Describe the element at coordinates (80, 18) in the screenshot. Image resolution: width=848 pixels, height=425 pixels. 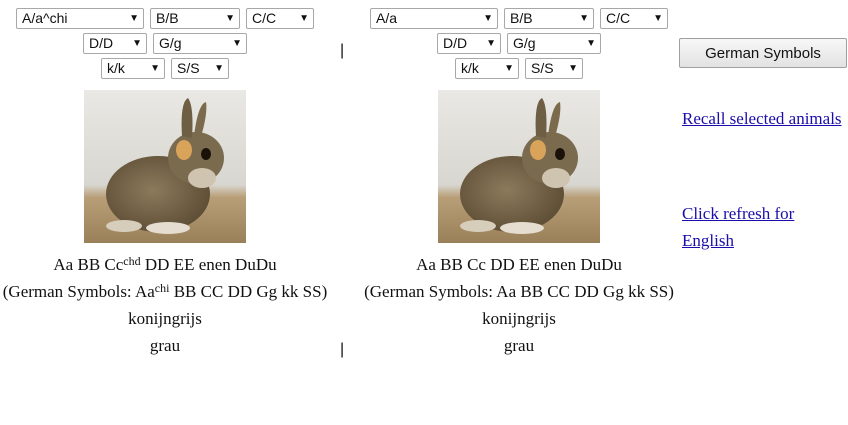
I see `gene-a-select: A/a^chi ▼` at that location.